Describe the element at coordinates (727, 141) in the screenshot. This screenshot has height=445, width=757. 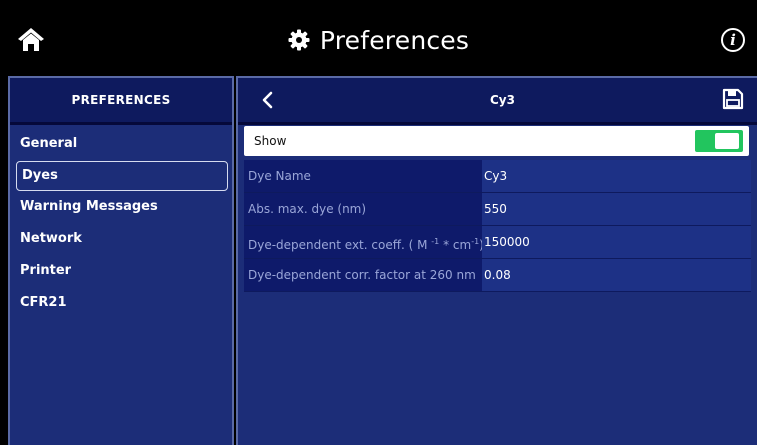
I see `toggle-knob` at that location.